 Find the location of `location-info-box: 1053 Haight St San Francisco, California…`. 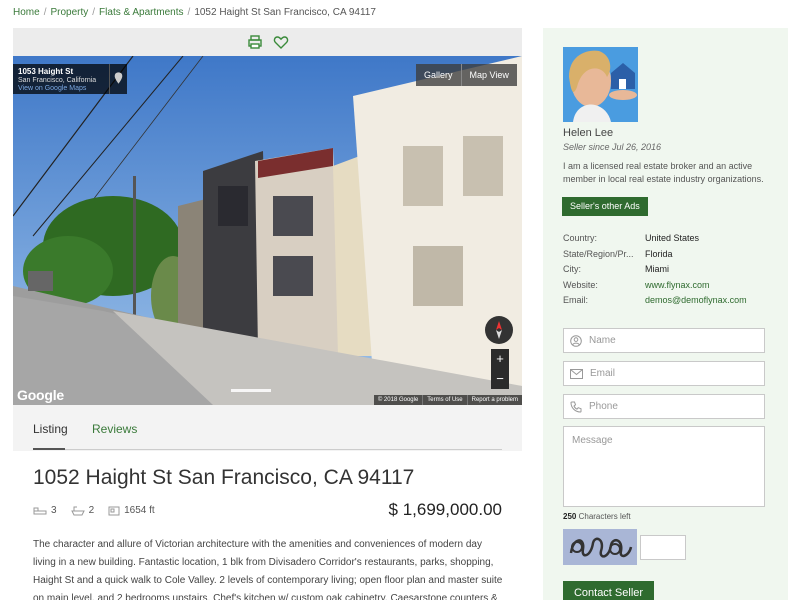

location-info-box: 1053 Haight St San Francisco, California… is located at coordinates (70, 79).